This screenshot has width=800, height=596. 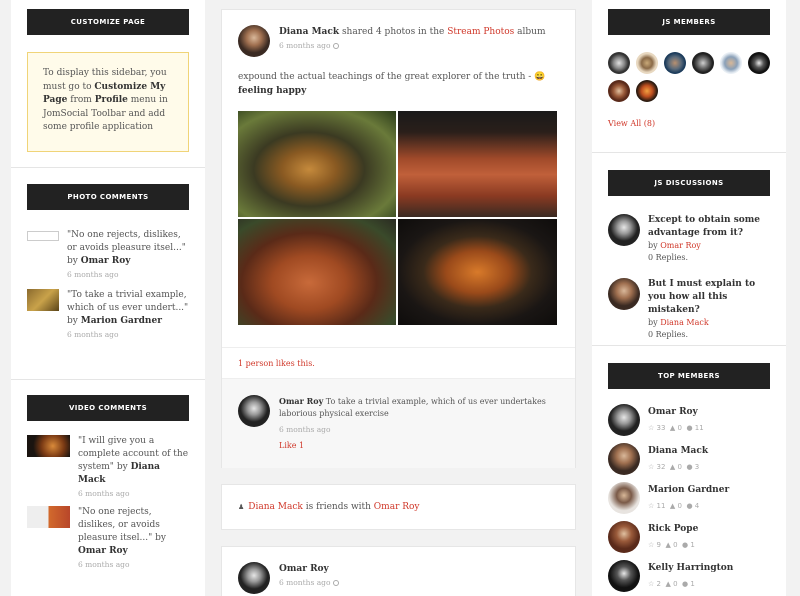 What do you see at coordinates (690, 568) in the screenshot?
I see `member-name: Kelly Harrington` at bounding box center [690, 568].